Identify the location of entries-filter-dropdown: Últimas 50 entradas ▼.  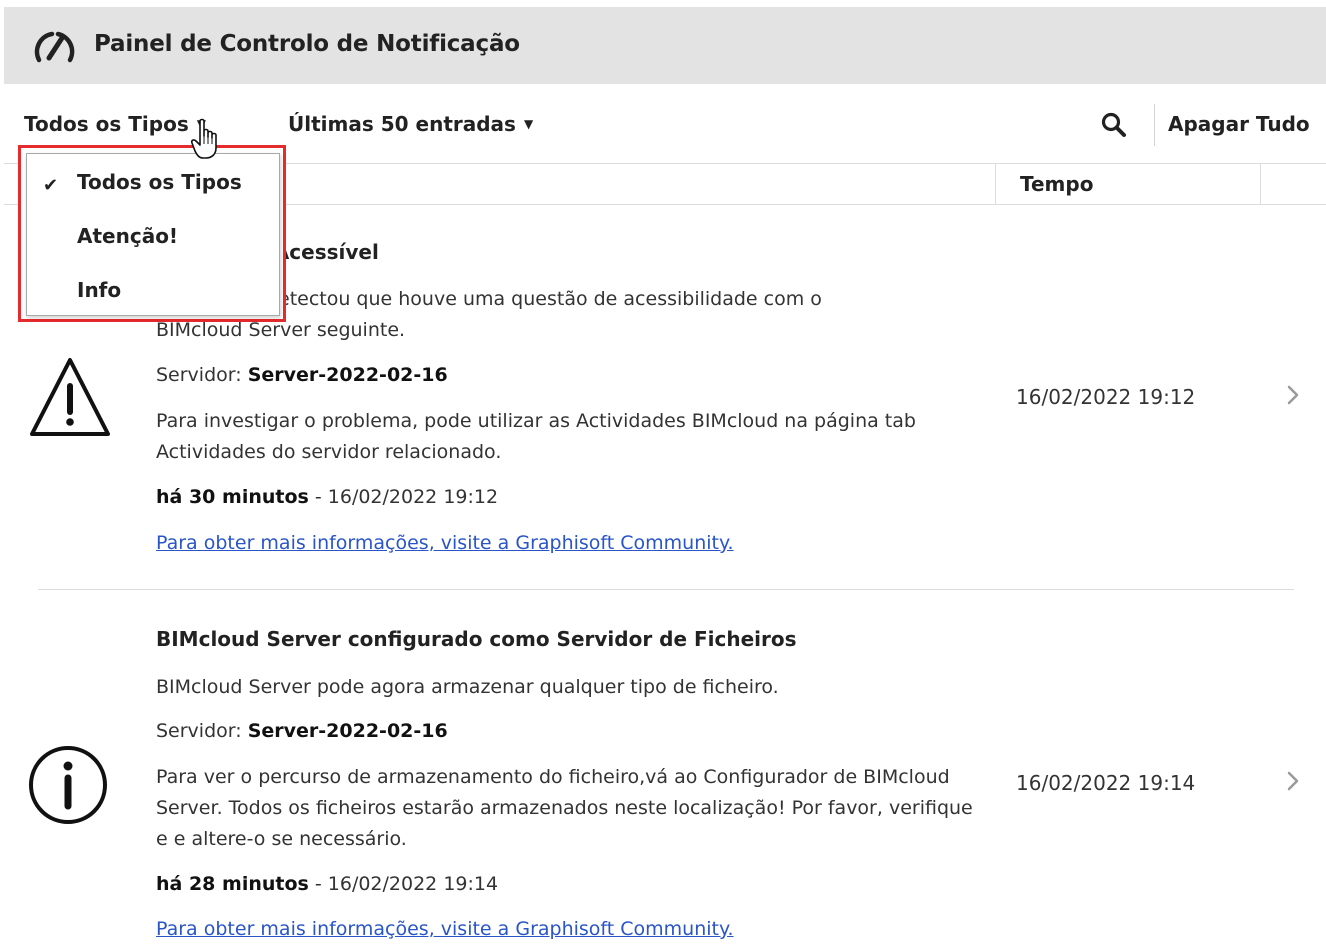
(410, 124).